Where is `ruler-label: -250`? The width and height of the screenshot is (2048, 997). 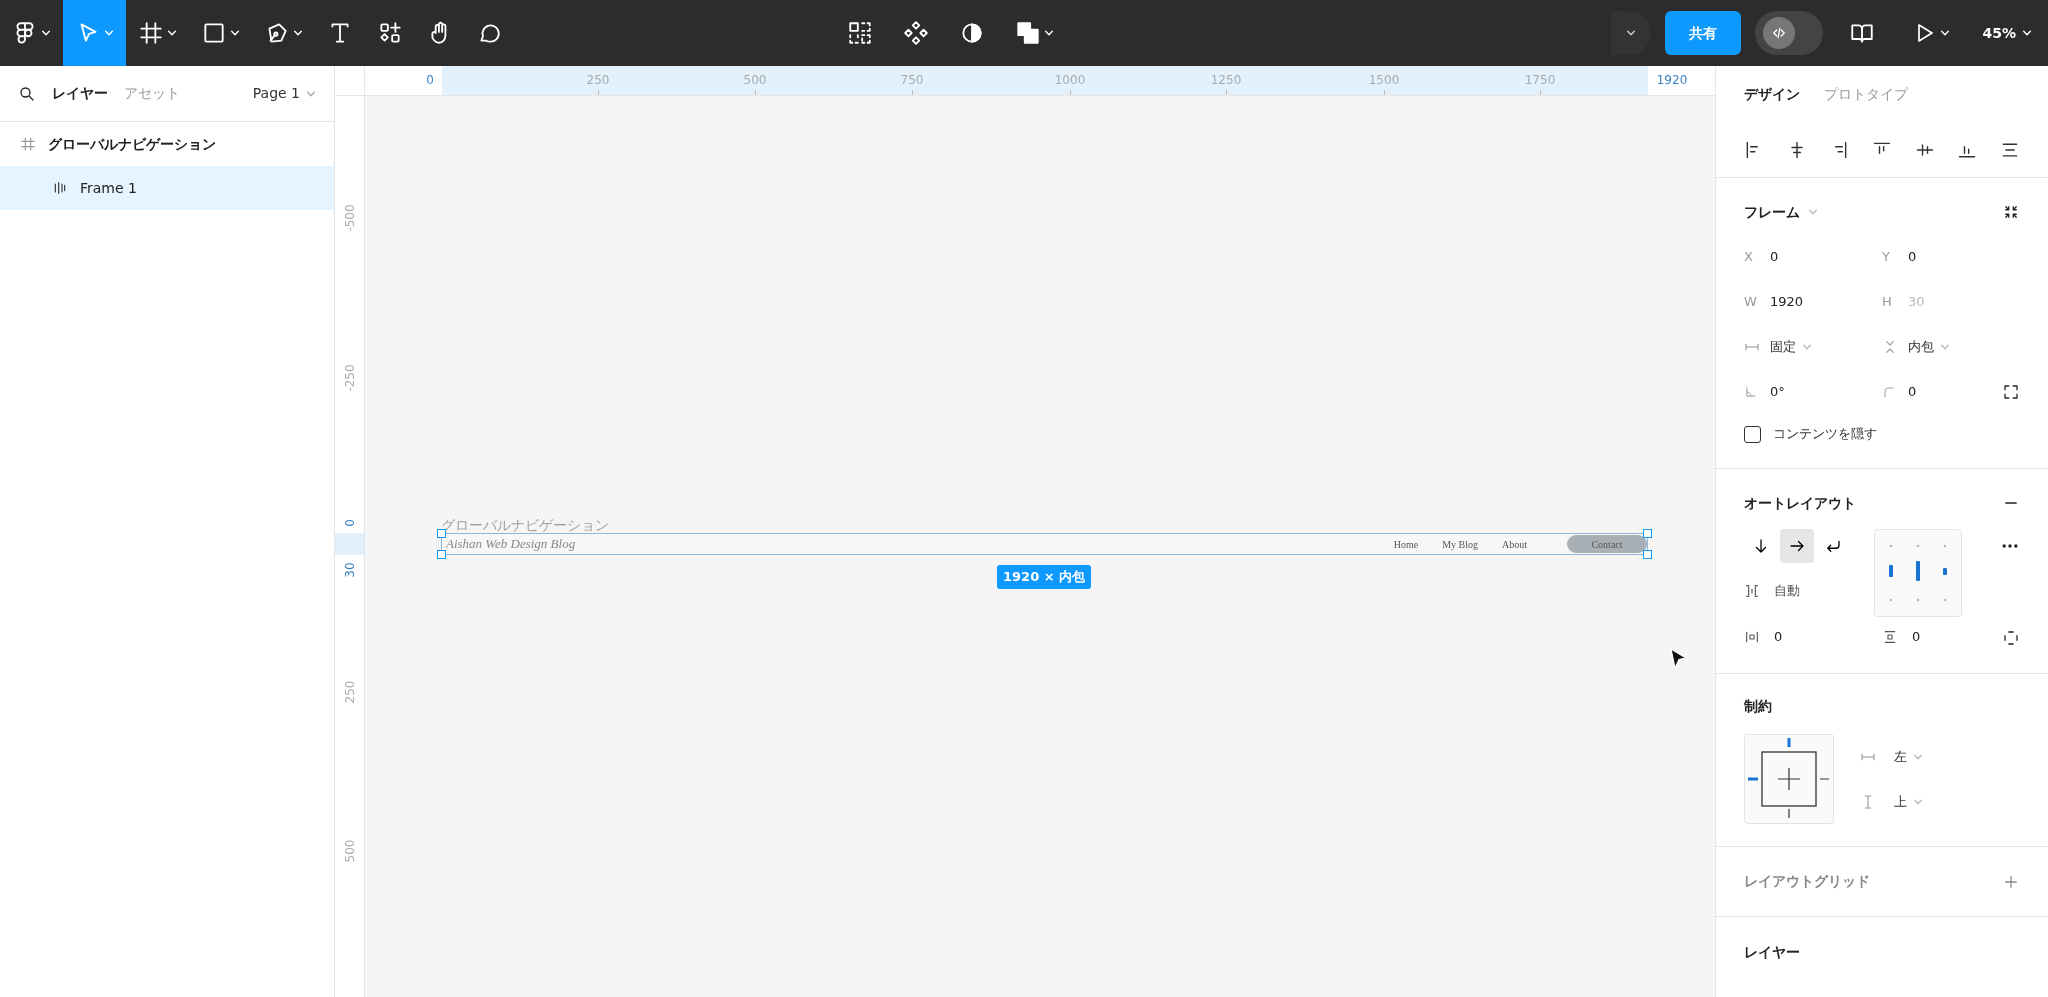
ruler-label: -250 is located at coordinates (350, 378).